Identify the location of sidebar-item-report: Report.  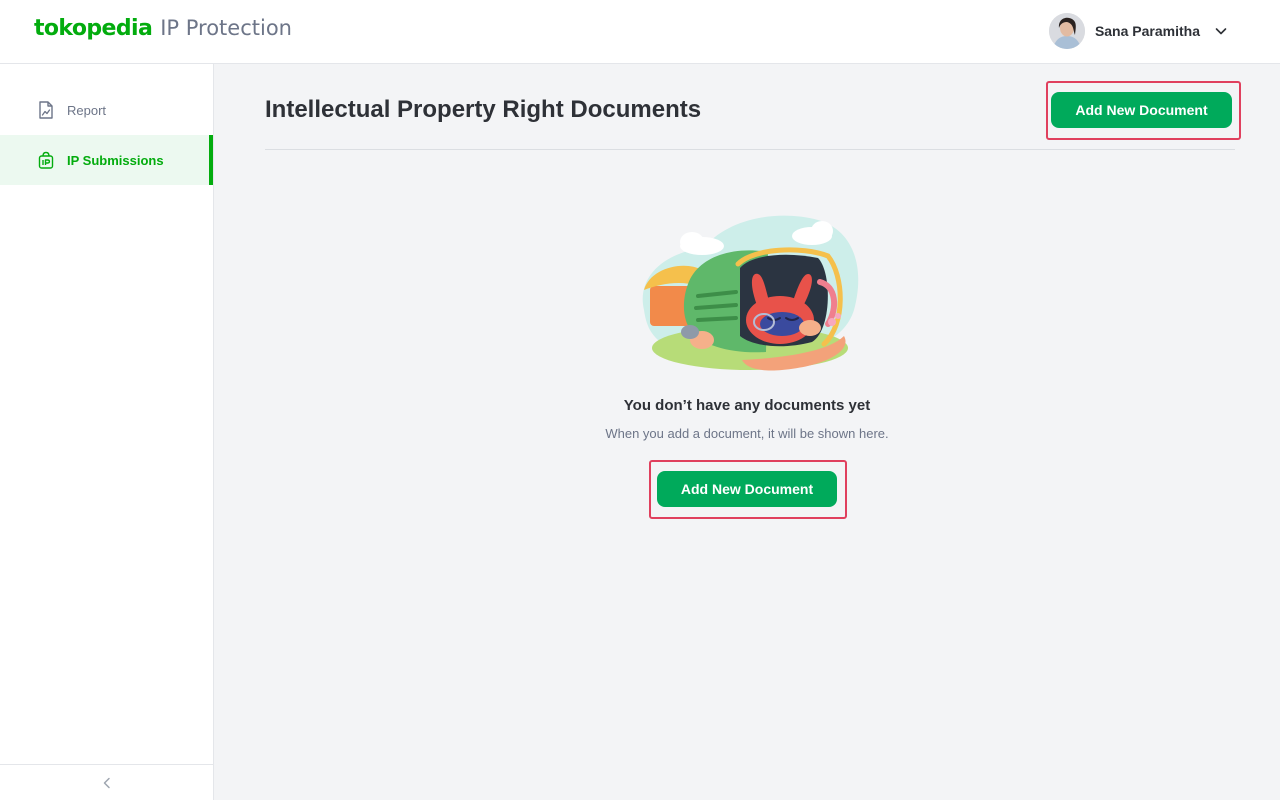
(106, 110).